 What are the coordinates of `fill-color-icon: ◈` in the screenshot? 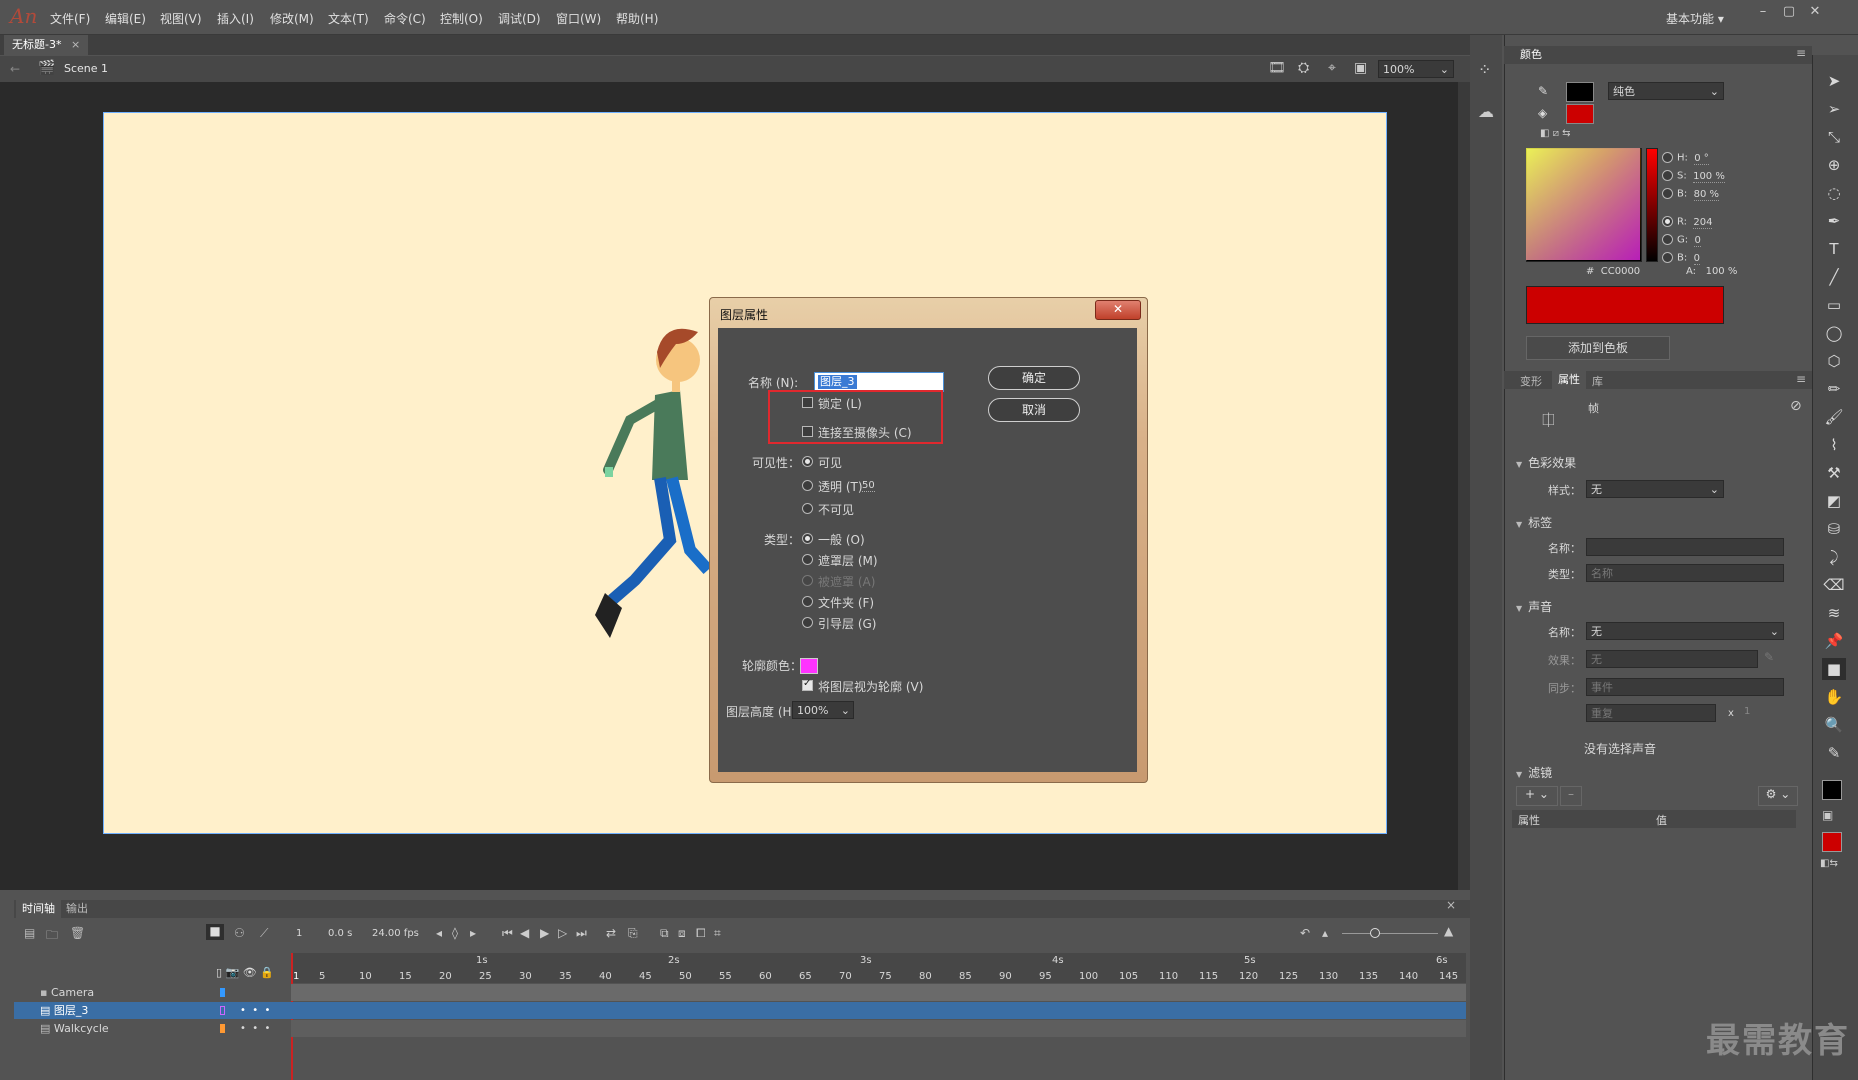 It's located at (1542, 113).